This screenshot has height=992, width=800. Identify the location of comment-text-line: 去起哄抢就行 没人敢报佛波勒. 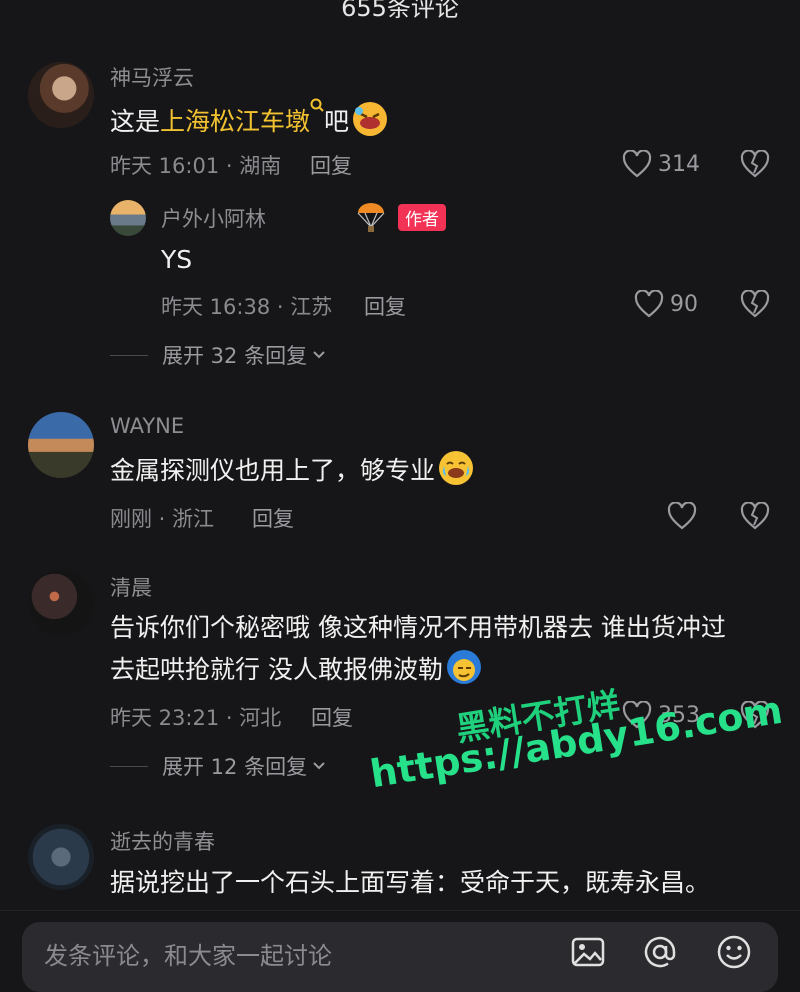
(418, 670).